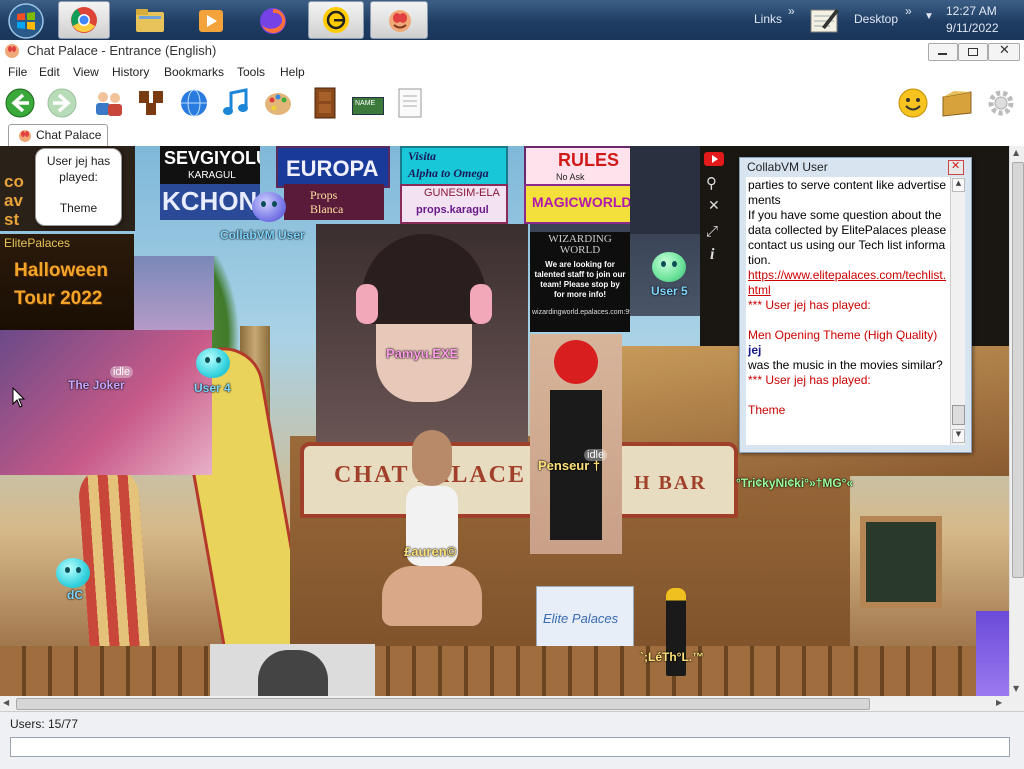  I want to click on info-icon: i, so click(712, 255).